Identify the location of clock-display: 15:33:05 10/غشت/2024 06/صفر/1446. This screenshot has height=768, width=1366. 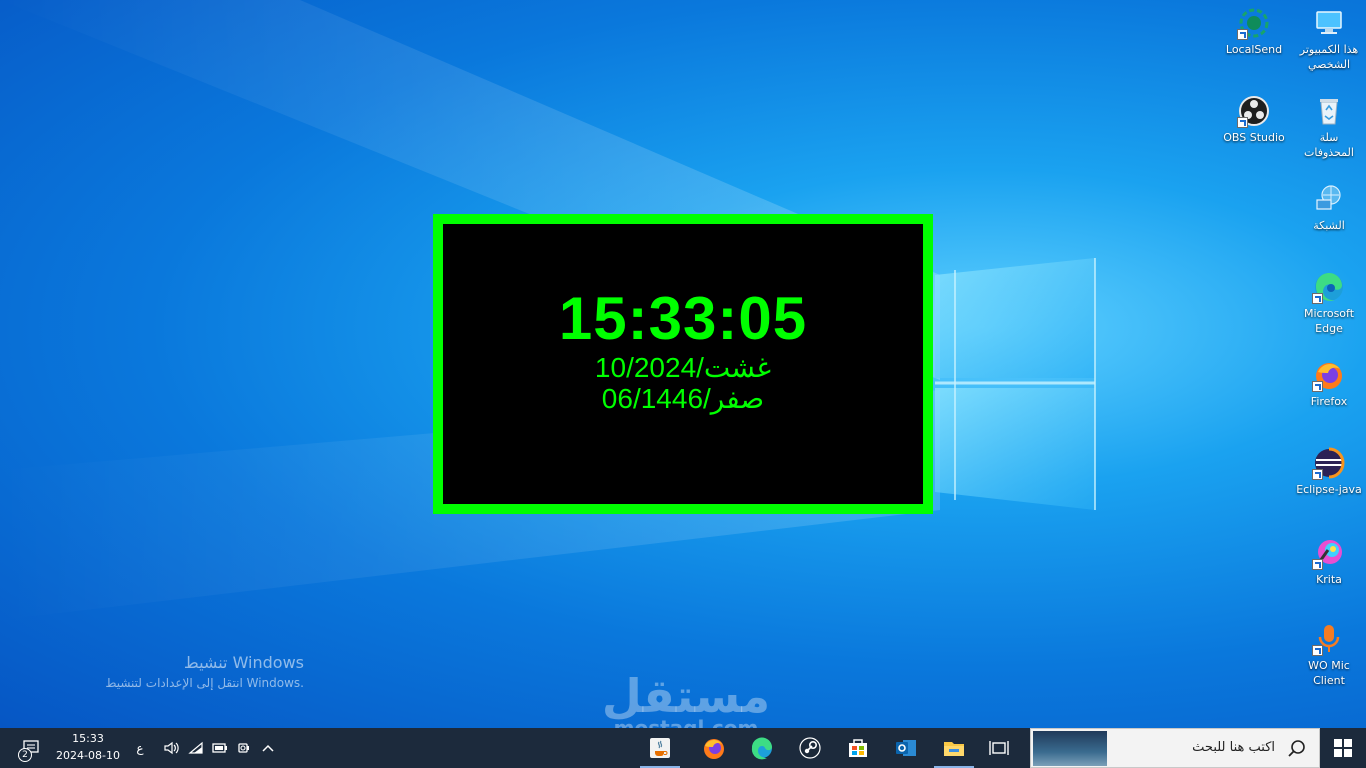
(683, 364).